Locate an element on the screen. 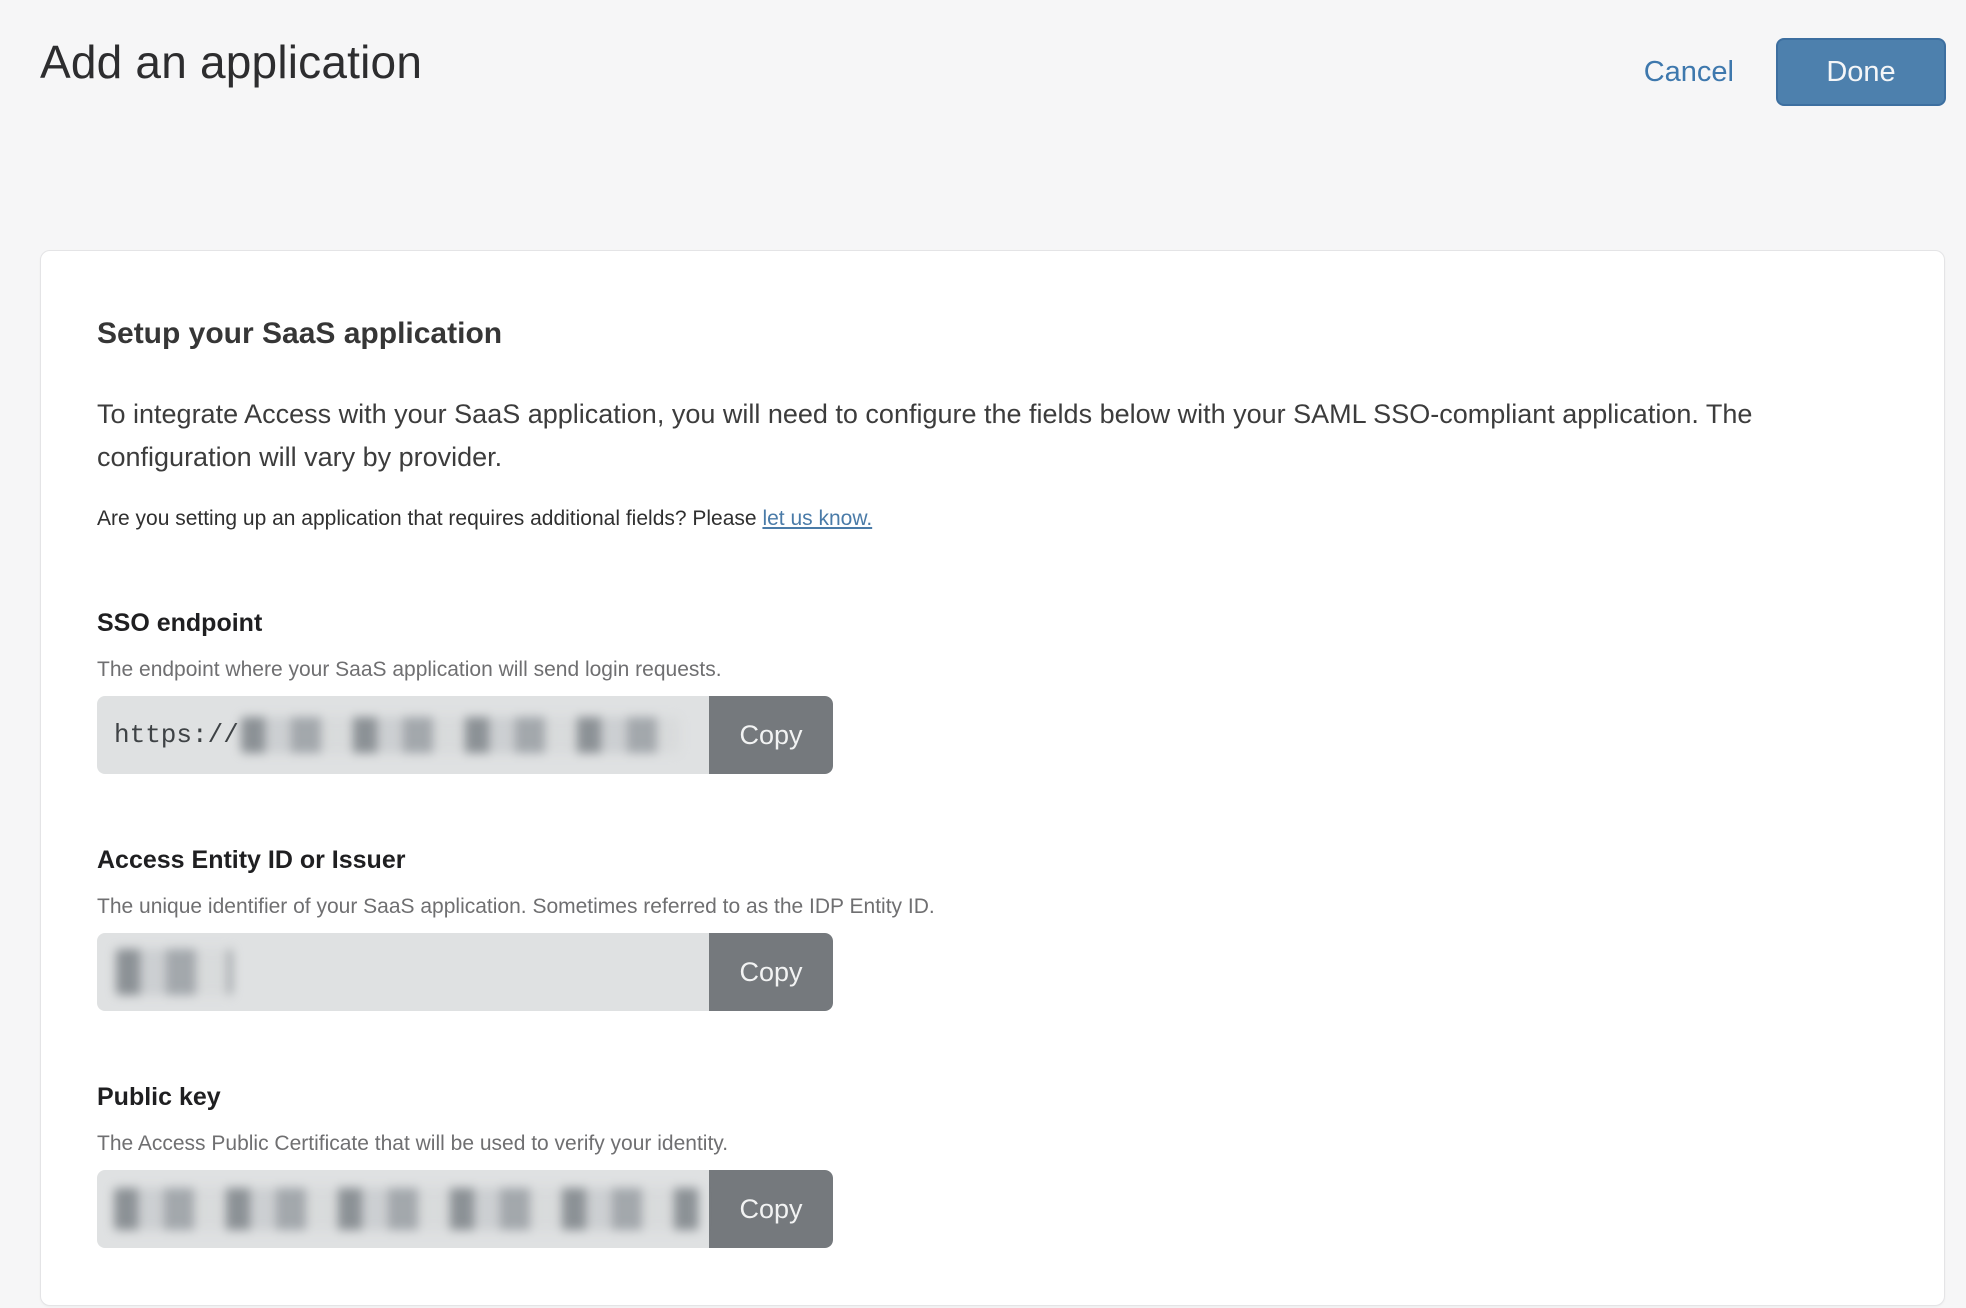  public-key-label: Public key is located at coordinates (159, 1097).